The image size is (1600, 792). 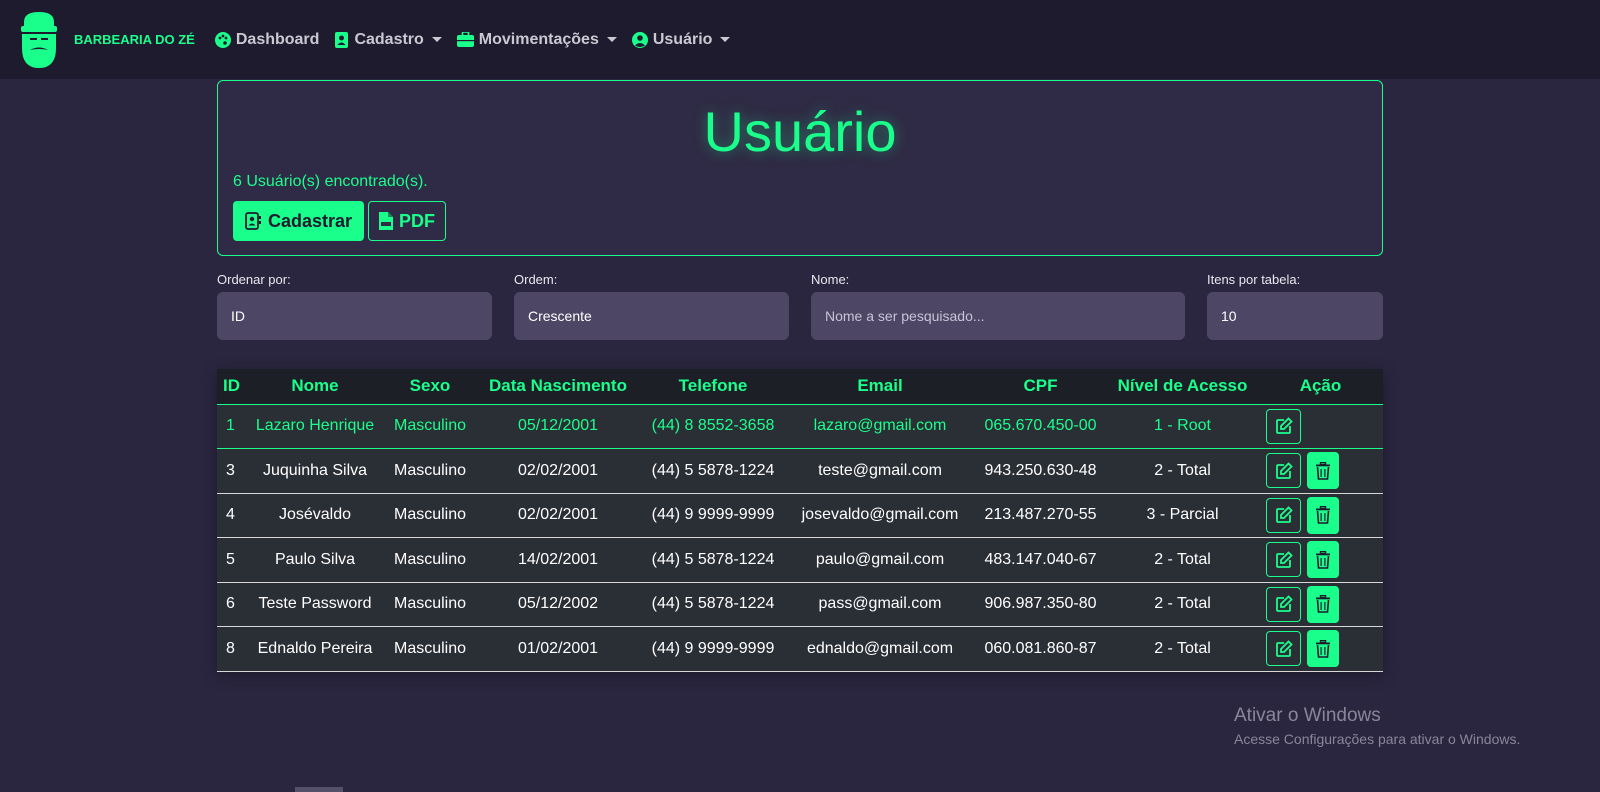 I want to click on col-nome: Nome, so click(x=315, y=387).